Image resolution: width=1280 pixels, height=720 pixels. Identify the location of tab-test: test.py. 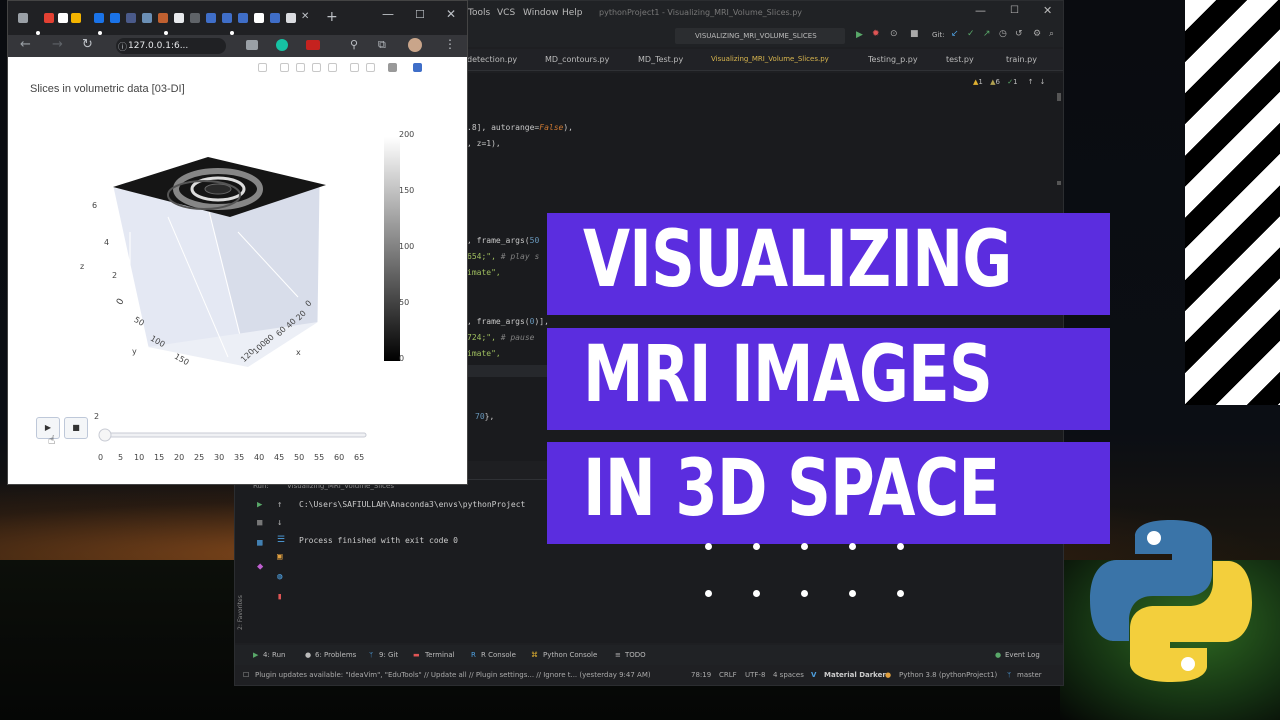
(960, 59).